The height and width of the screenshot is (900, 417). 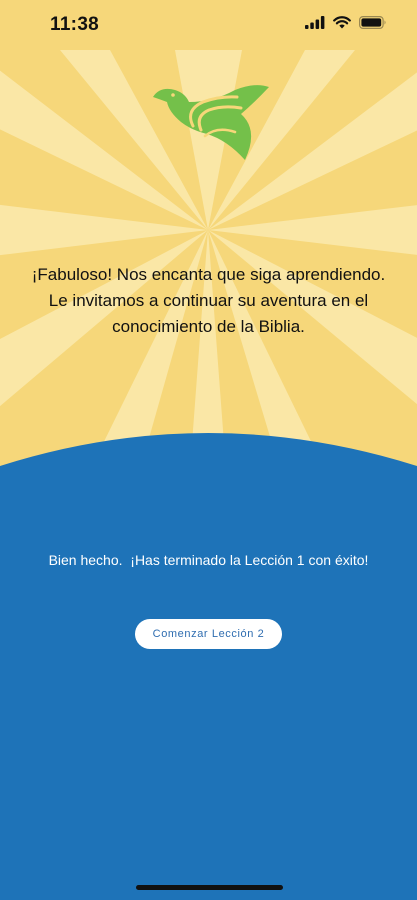 What do you see at coordinates (342, 22) in the screenshot?
I see `wifi-icon` at bounding box center [342, 22].